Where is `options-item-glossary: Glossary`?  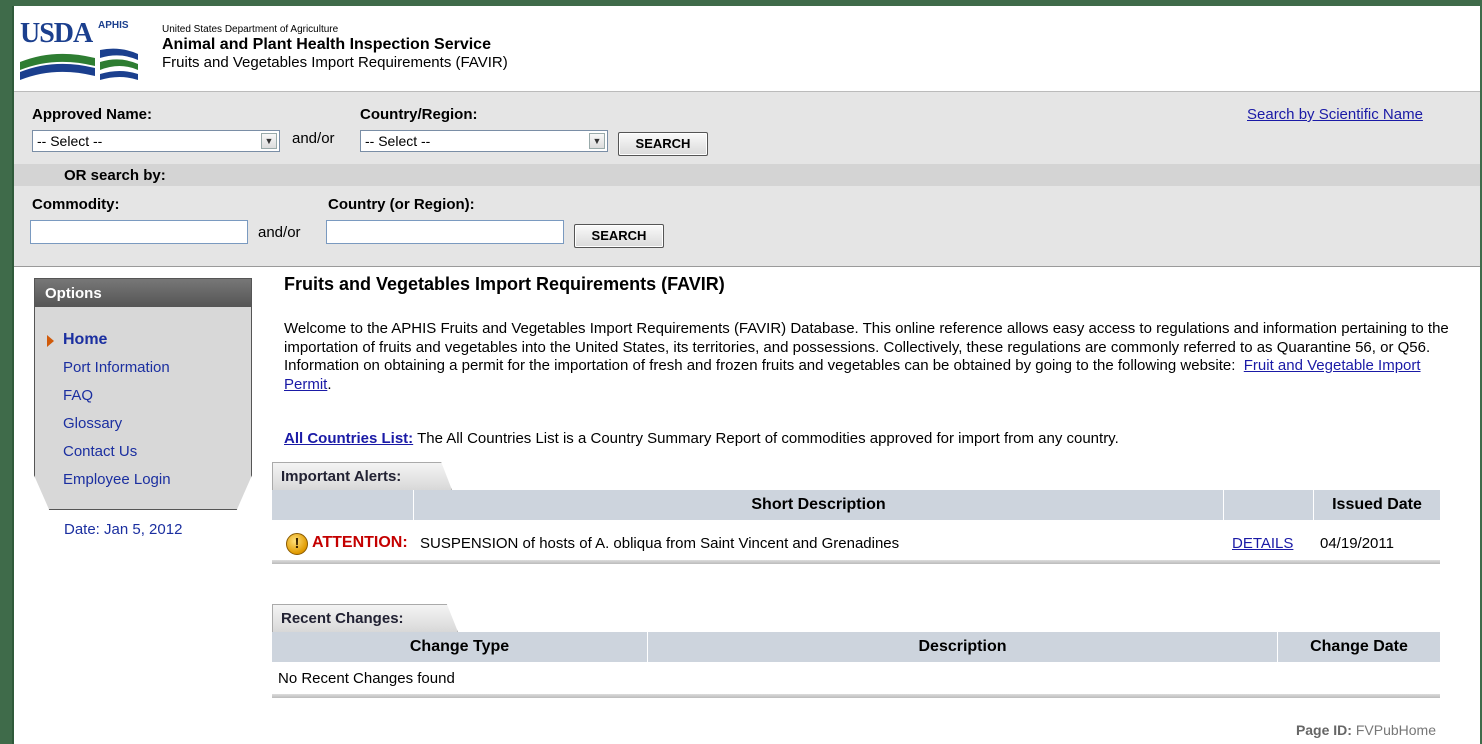 options-item-glossary: Glossary is located at coordinates (92, 423).